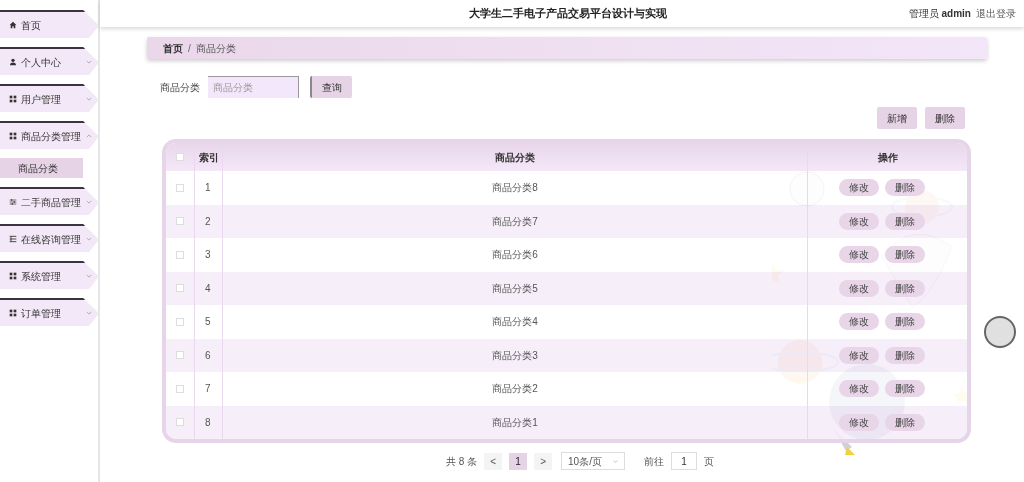  Describe the element at coordinates (515, 355) in the screenshot. I see `table-cell-text: 商品分类3` at that location.